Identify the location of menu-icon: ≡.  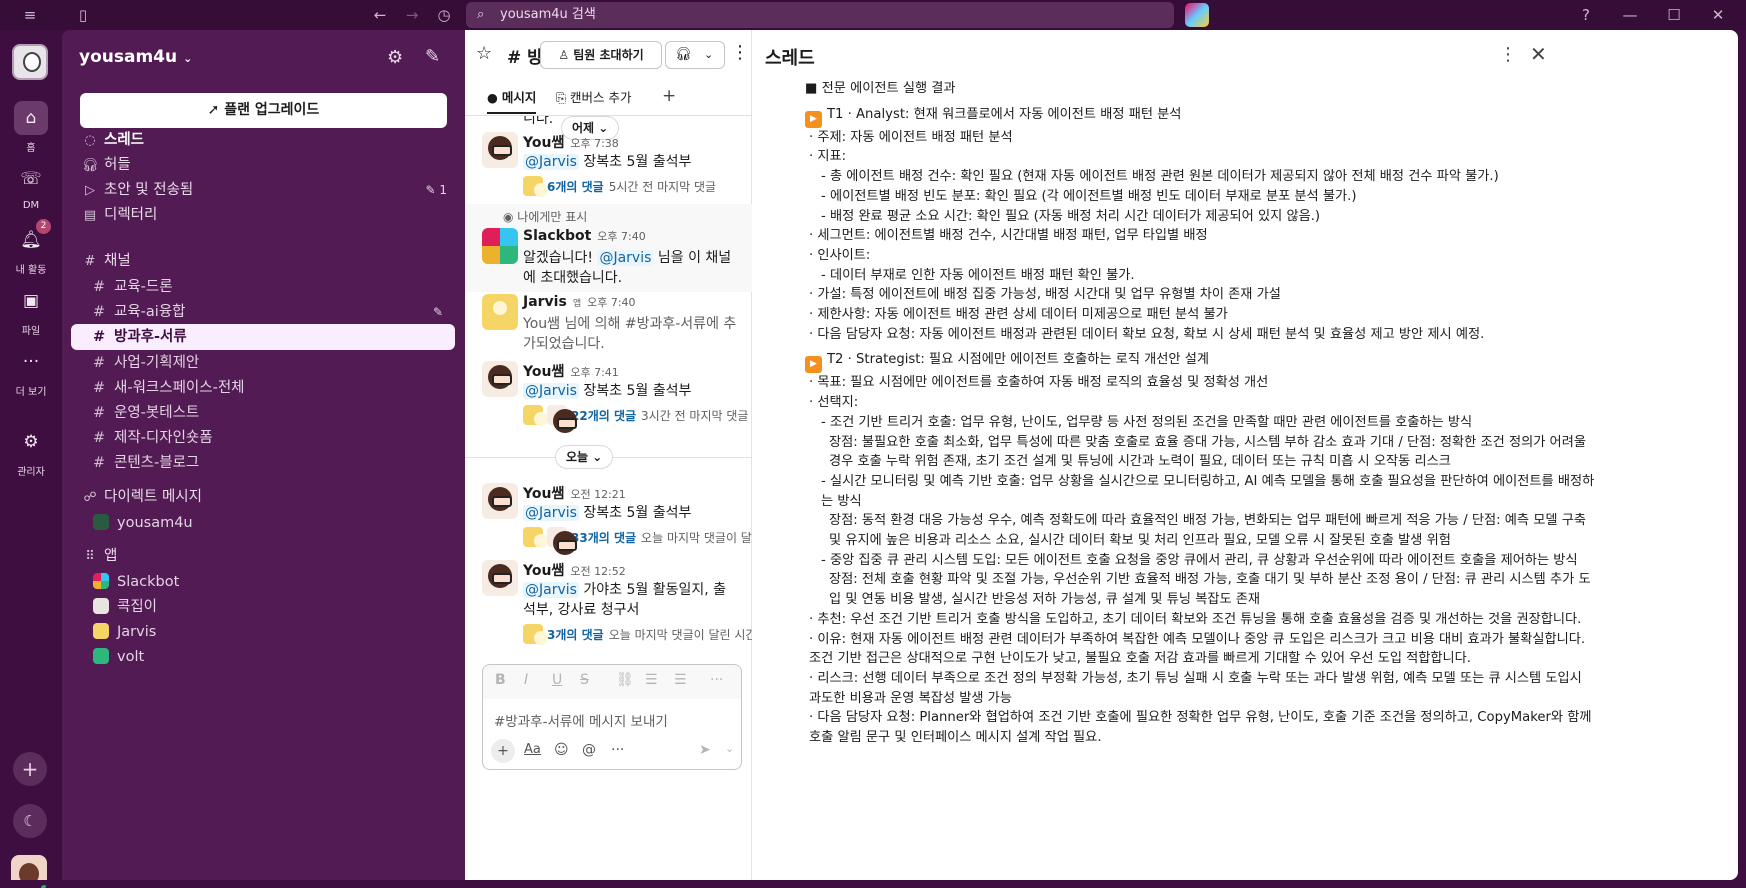
(30, 15).